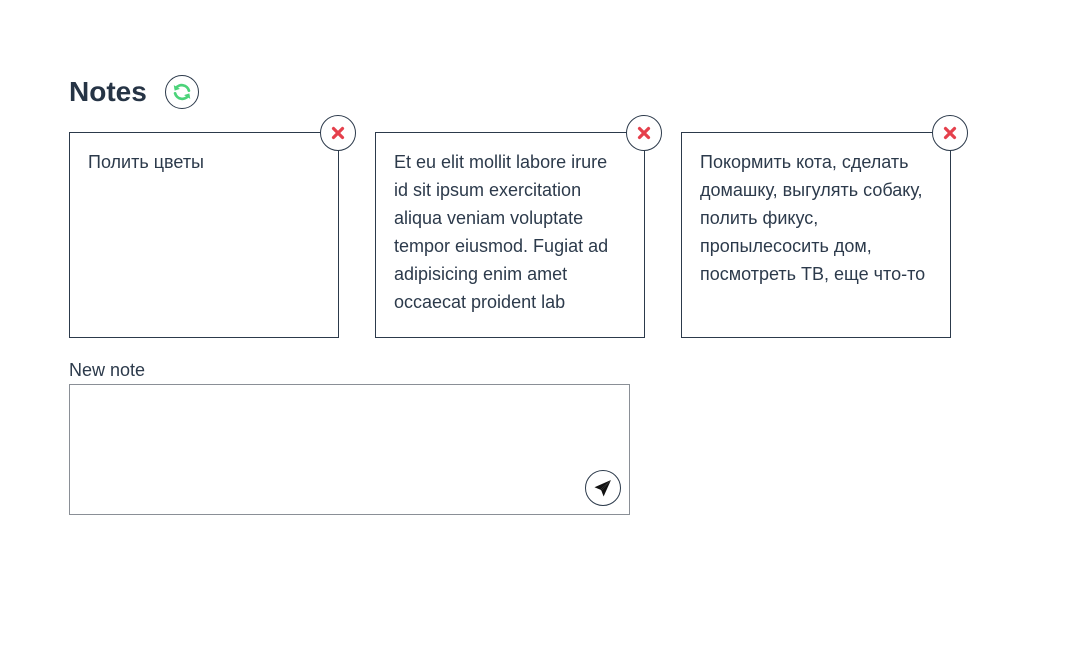 This screenshot has width=1082, height=659. I want to click on paper-plane-icon, so click(602, 488).